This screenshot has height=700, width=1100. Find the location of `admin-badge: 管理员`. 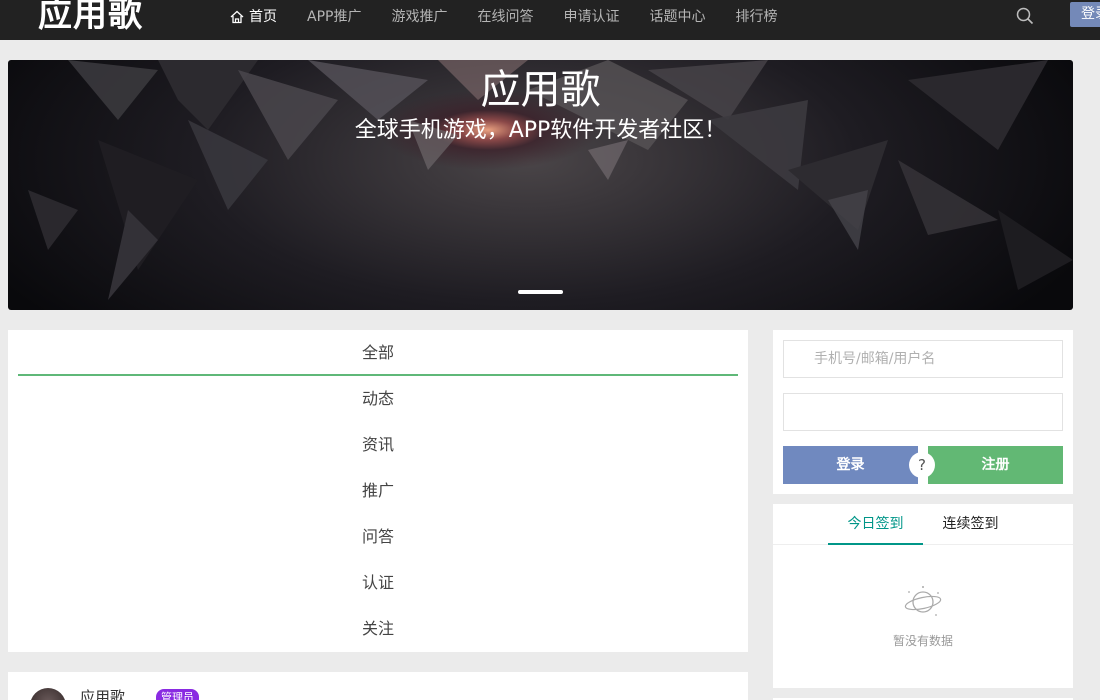

admin-badge: 管理员 is located at coordinates (177, 694).